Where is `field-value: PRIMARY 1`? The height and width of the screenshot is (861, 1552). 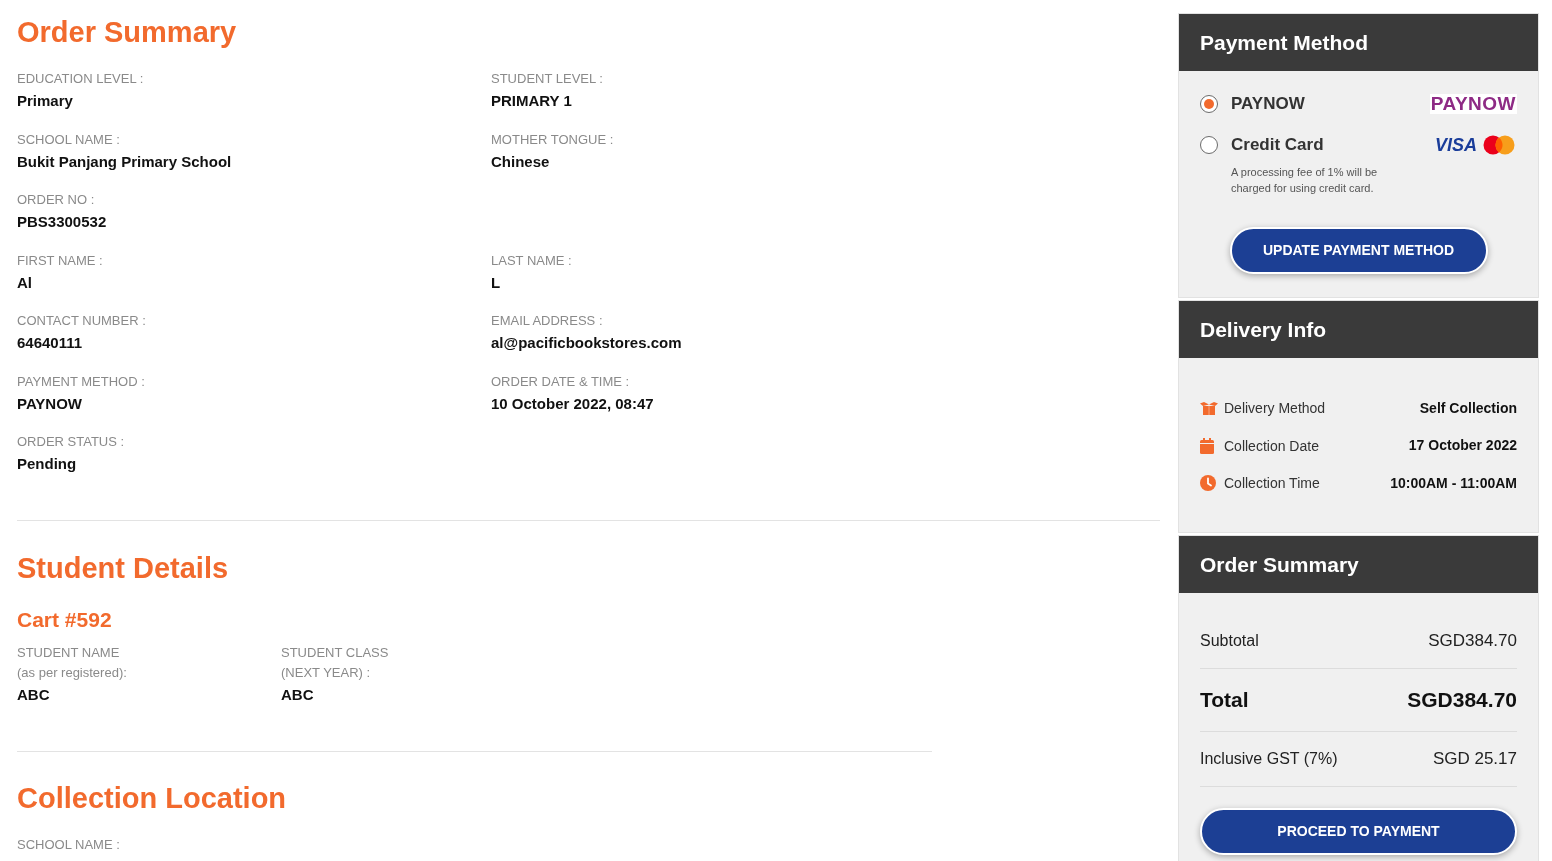 field-value: PRIMARY 1 is located at coordinates (531, 101).